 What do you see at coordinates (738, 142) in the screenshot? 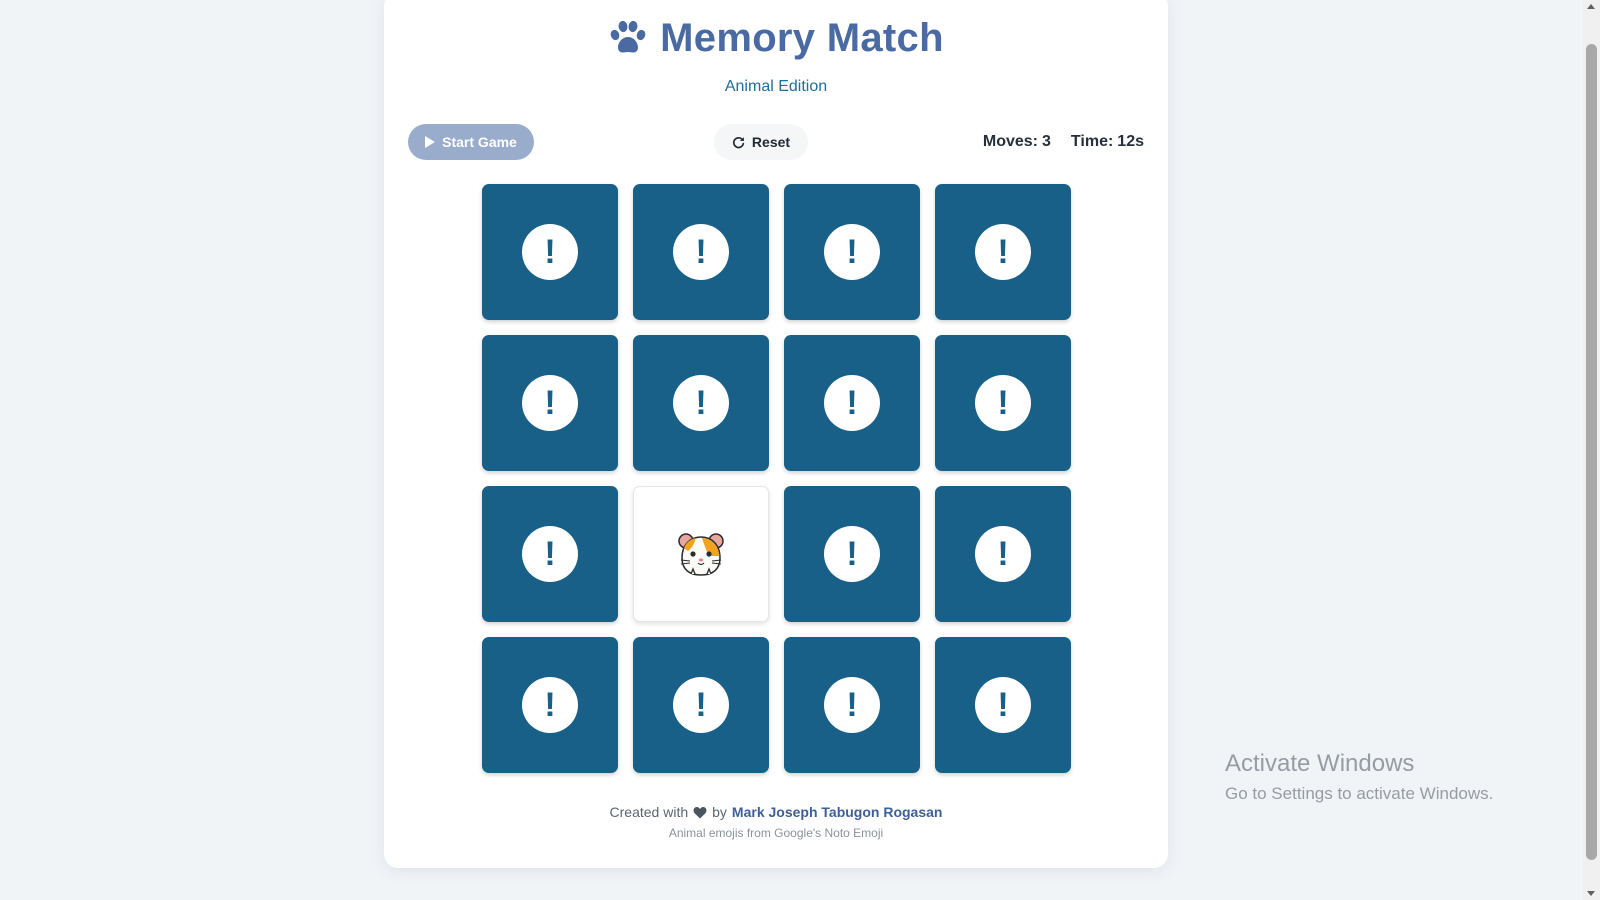
I see `refresh-icon` at bounding box center [738, 142].